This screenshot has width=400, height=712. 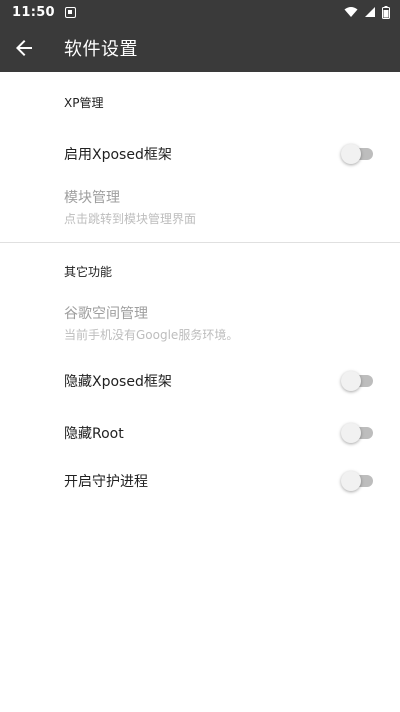 What do you see at coordinates (84, 103) in the screenshot?
I see `category-header-xp: XP管理` at bounding box center [84, 103].